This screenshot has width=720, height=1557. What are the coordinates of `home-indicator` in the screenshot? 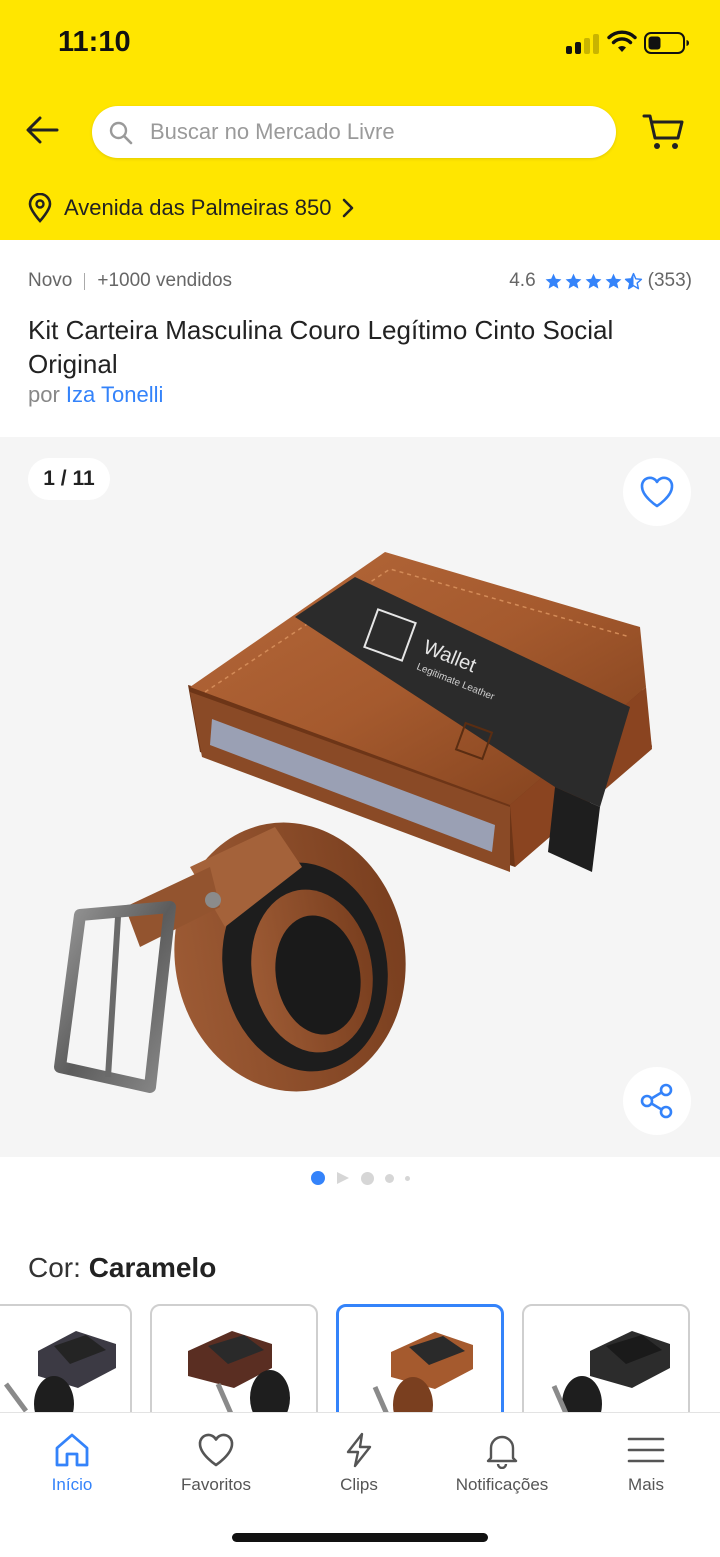 It's located at (360, 1537).